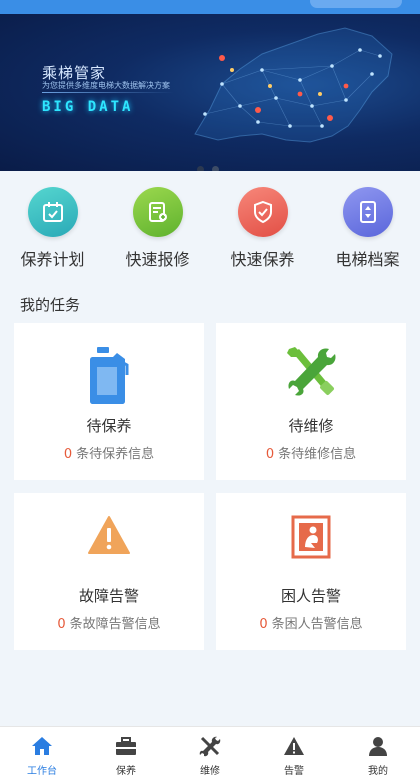 This screenshot has width=420, height=781. What do you see at coordinates (126, 746) in the screenshot?
I see `toolbox-icon` at bounding box center [126, 746].